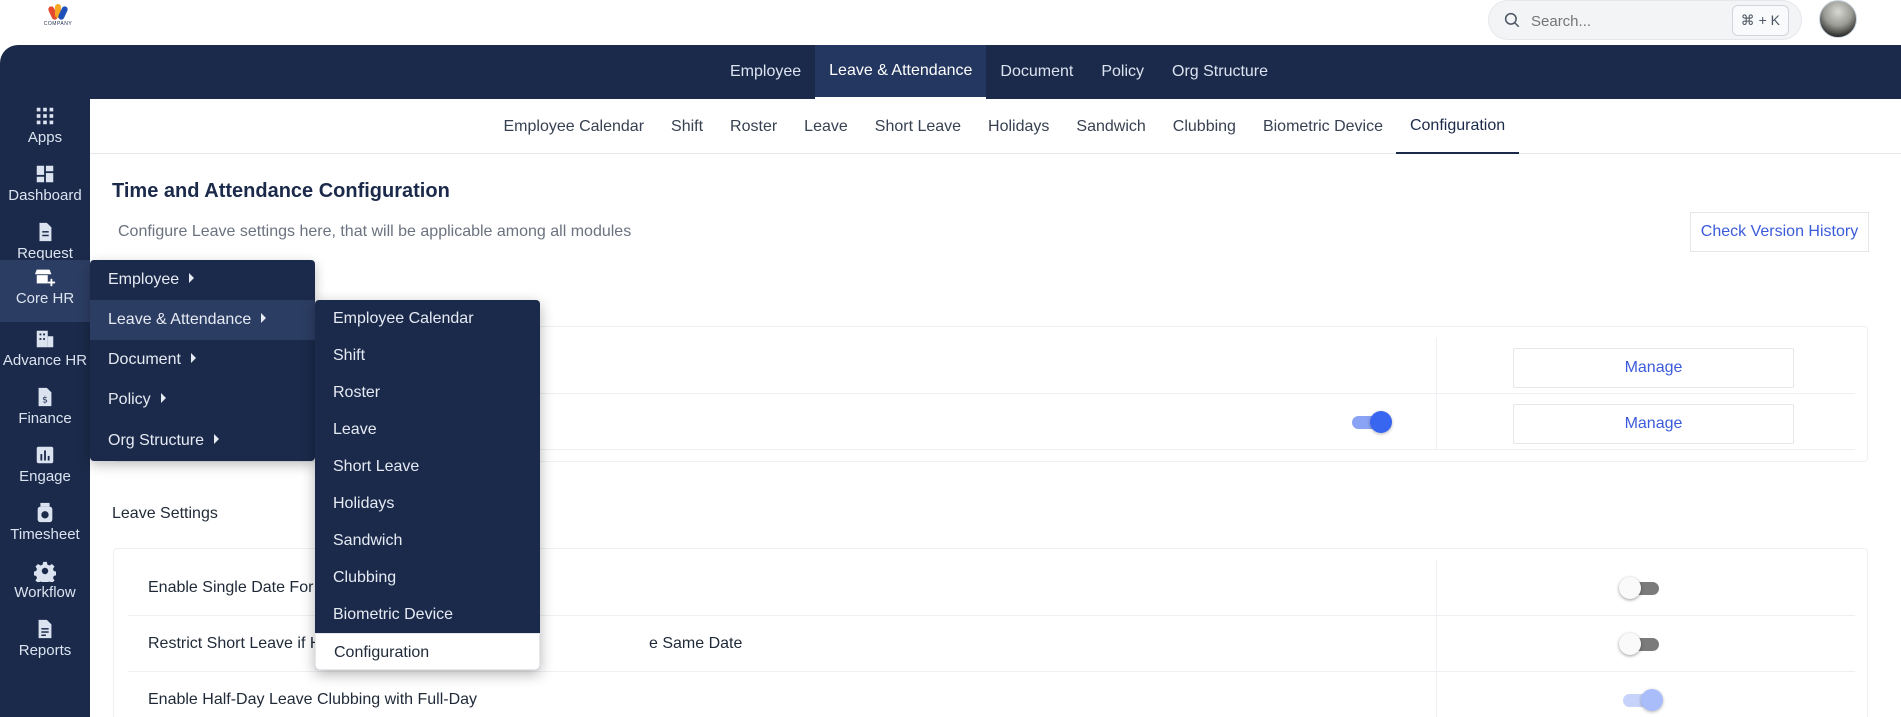  What do you see at coordinates (45, 418) in the screenshot?
I see `sidebar-label: Finance` at bounding box center [45, 418].